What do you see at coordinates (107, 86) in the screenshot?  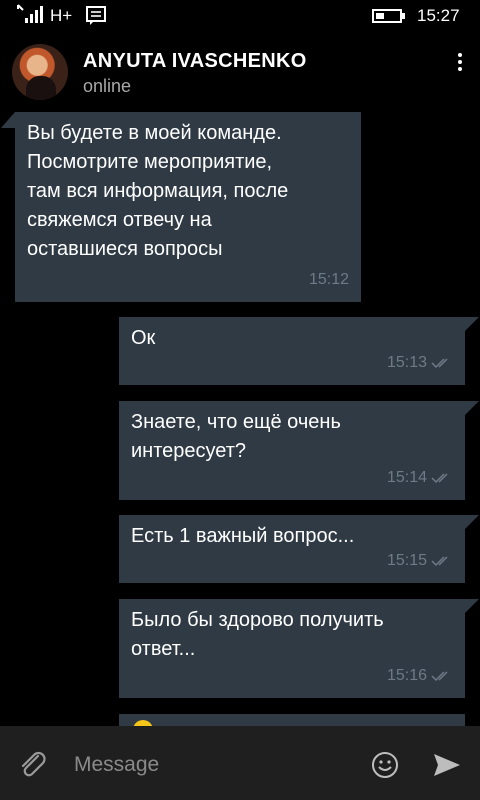 I see `contact-status: online` at bounding box center [107, 86].